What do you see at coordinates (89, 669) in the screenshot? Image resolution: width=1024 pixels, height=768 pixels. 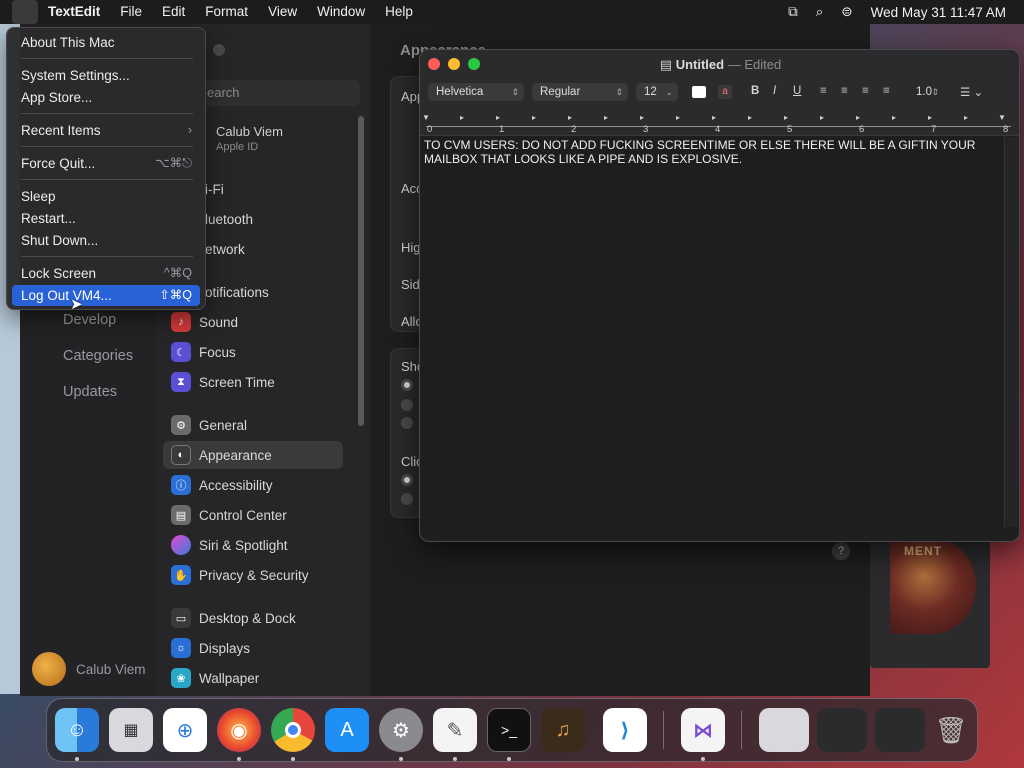 I see `store-user: Calub Viem` at bounding box center [89, 669].